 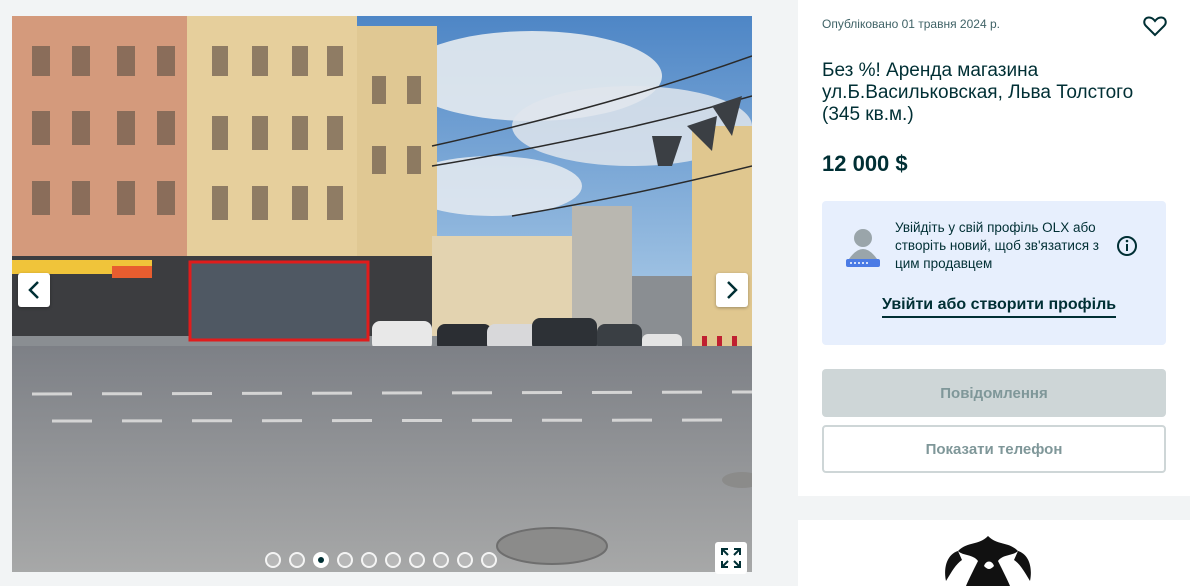 What do you see at coordinates (865, 163) in the screenshot?
I see `listing-price: 12 000 $` at bounding box center [865, 163].